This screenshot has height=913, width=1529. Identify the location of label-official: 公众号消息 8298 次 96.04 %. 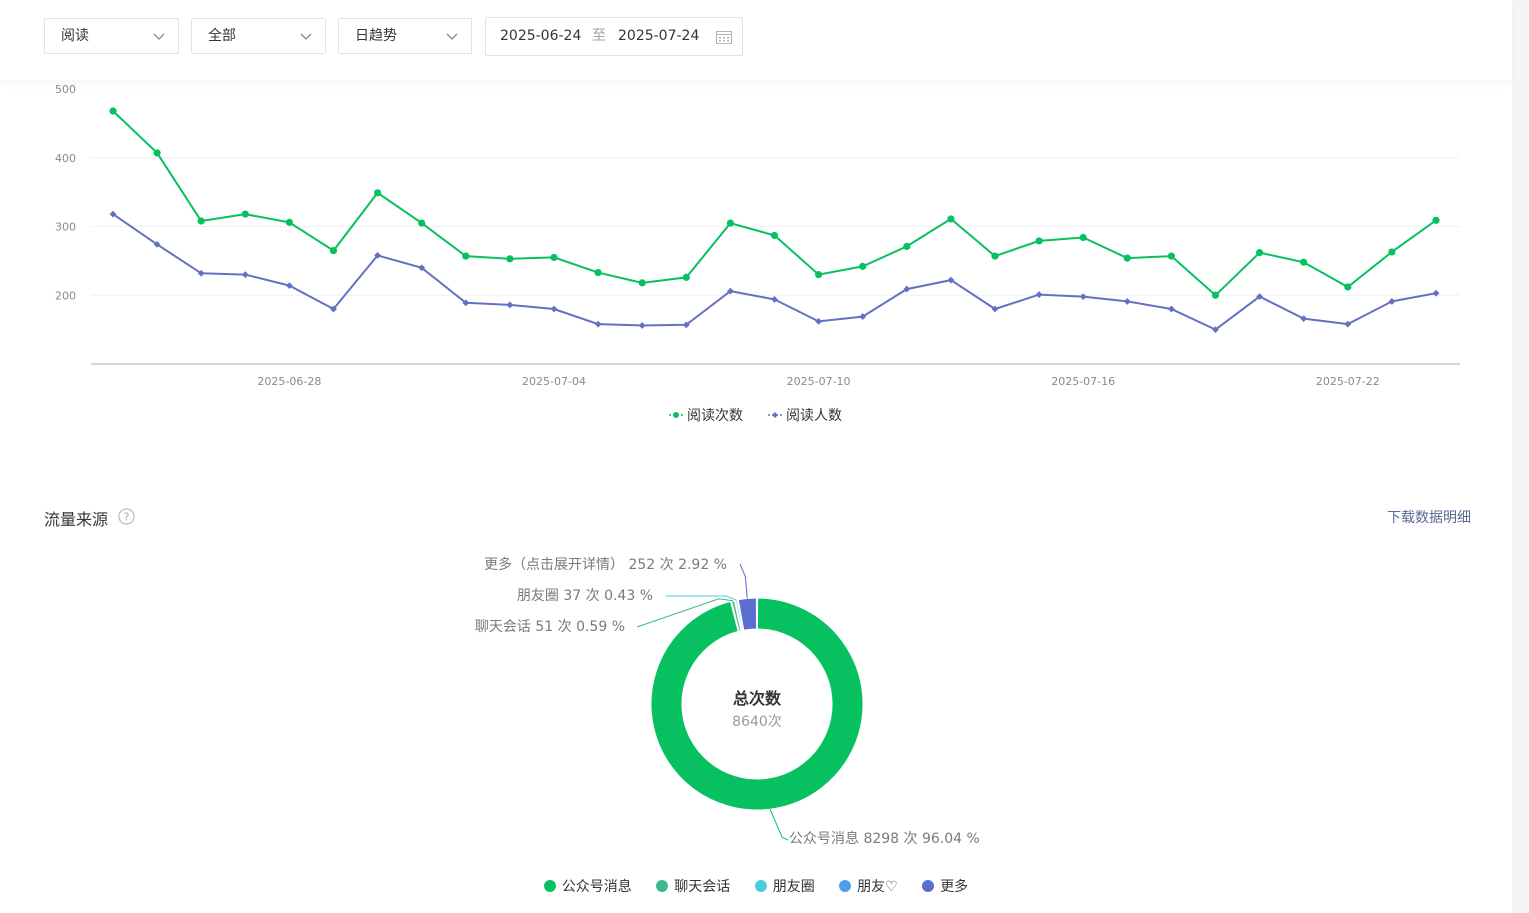
(884, 838).